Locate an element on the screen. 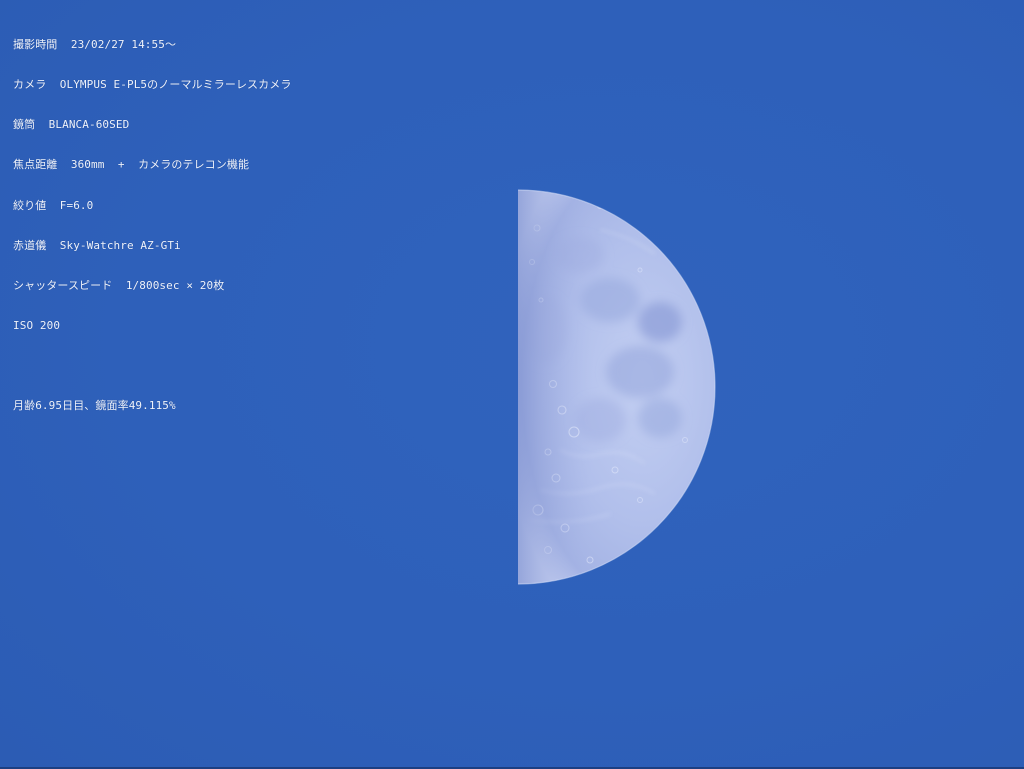 The height and width of the screenshot is (769, 1024). moon is located at coordinates (616, 387).